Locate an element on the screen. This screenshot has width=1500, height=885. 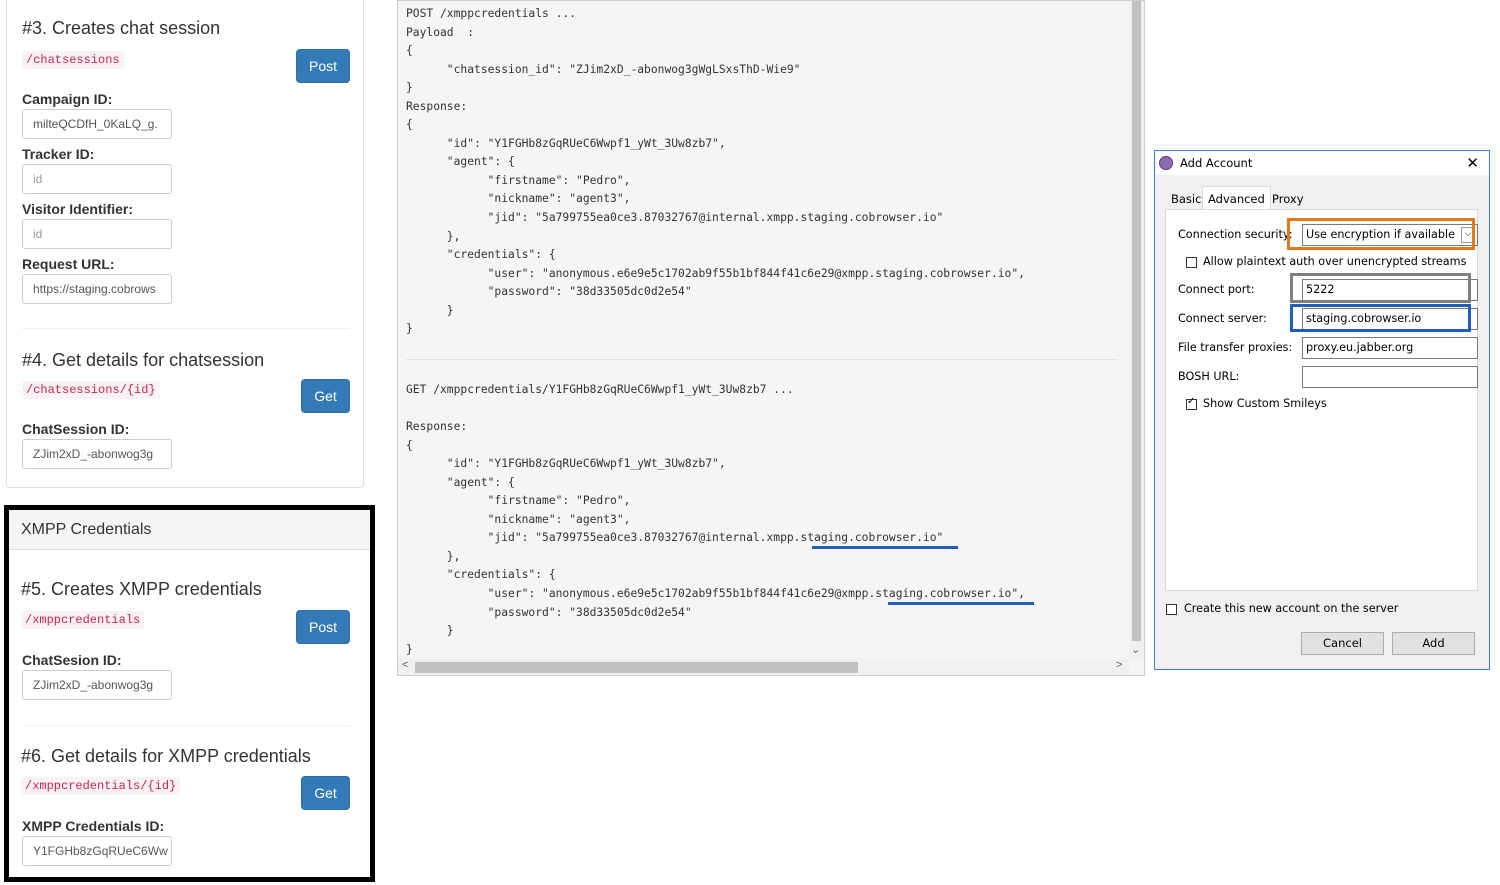
show-custom-smileys-label: Show Custom Smileys is located at coordinates (1265, 403).